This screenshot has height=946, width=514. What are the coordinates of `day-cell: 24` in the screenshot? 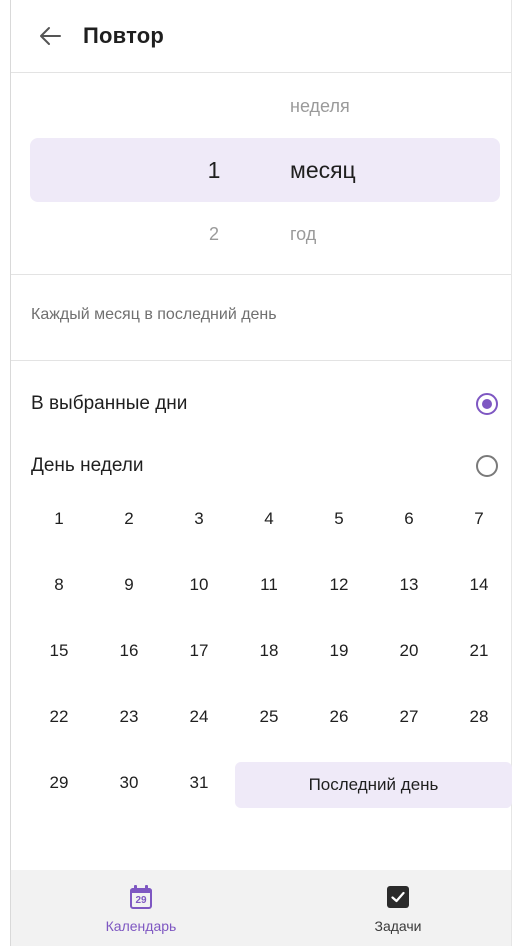 It's located at (199, 717).